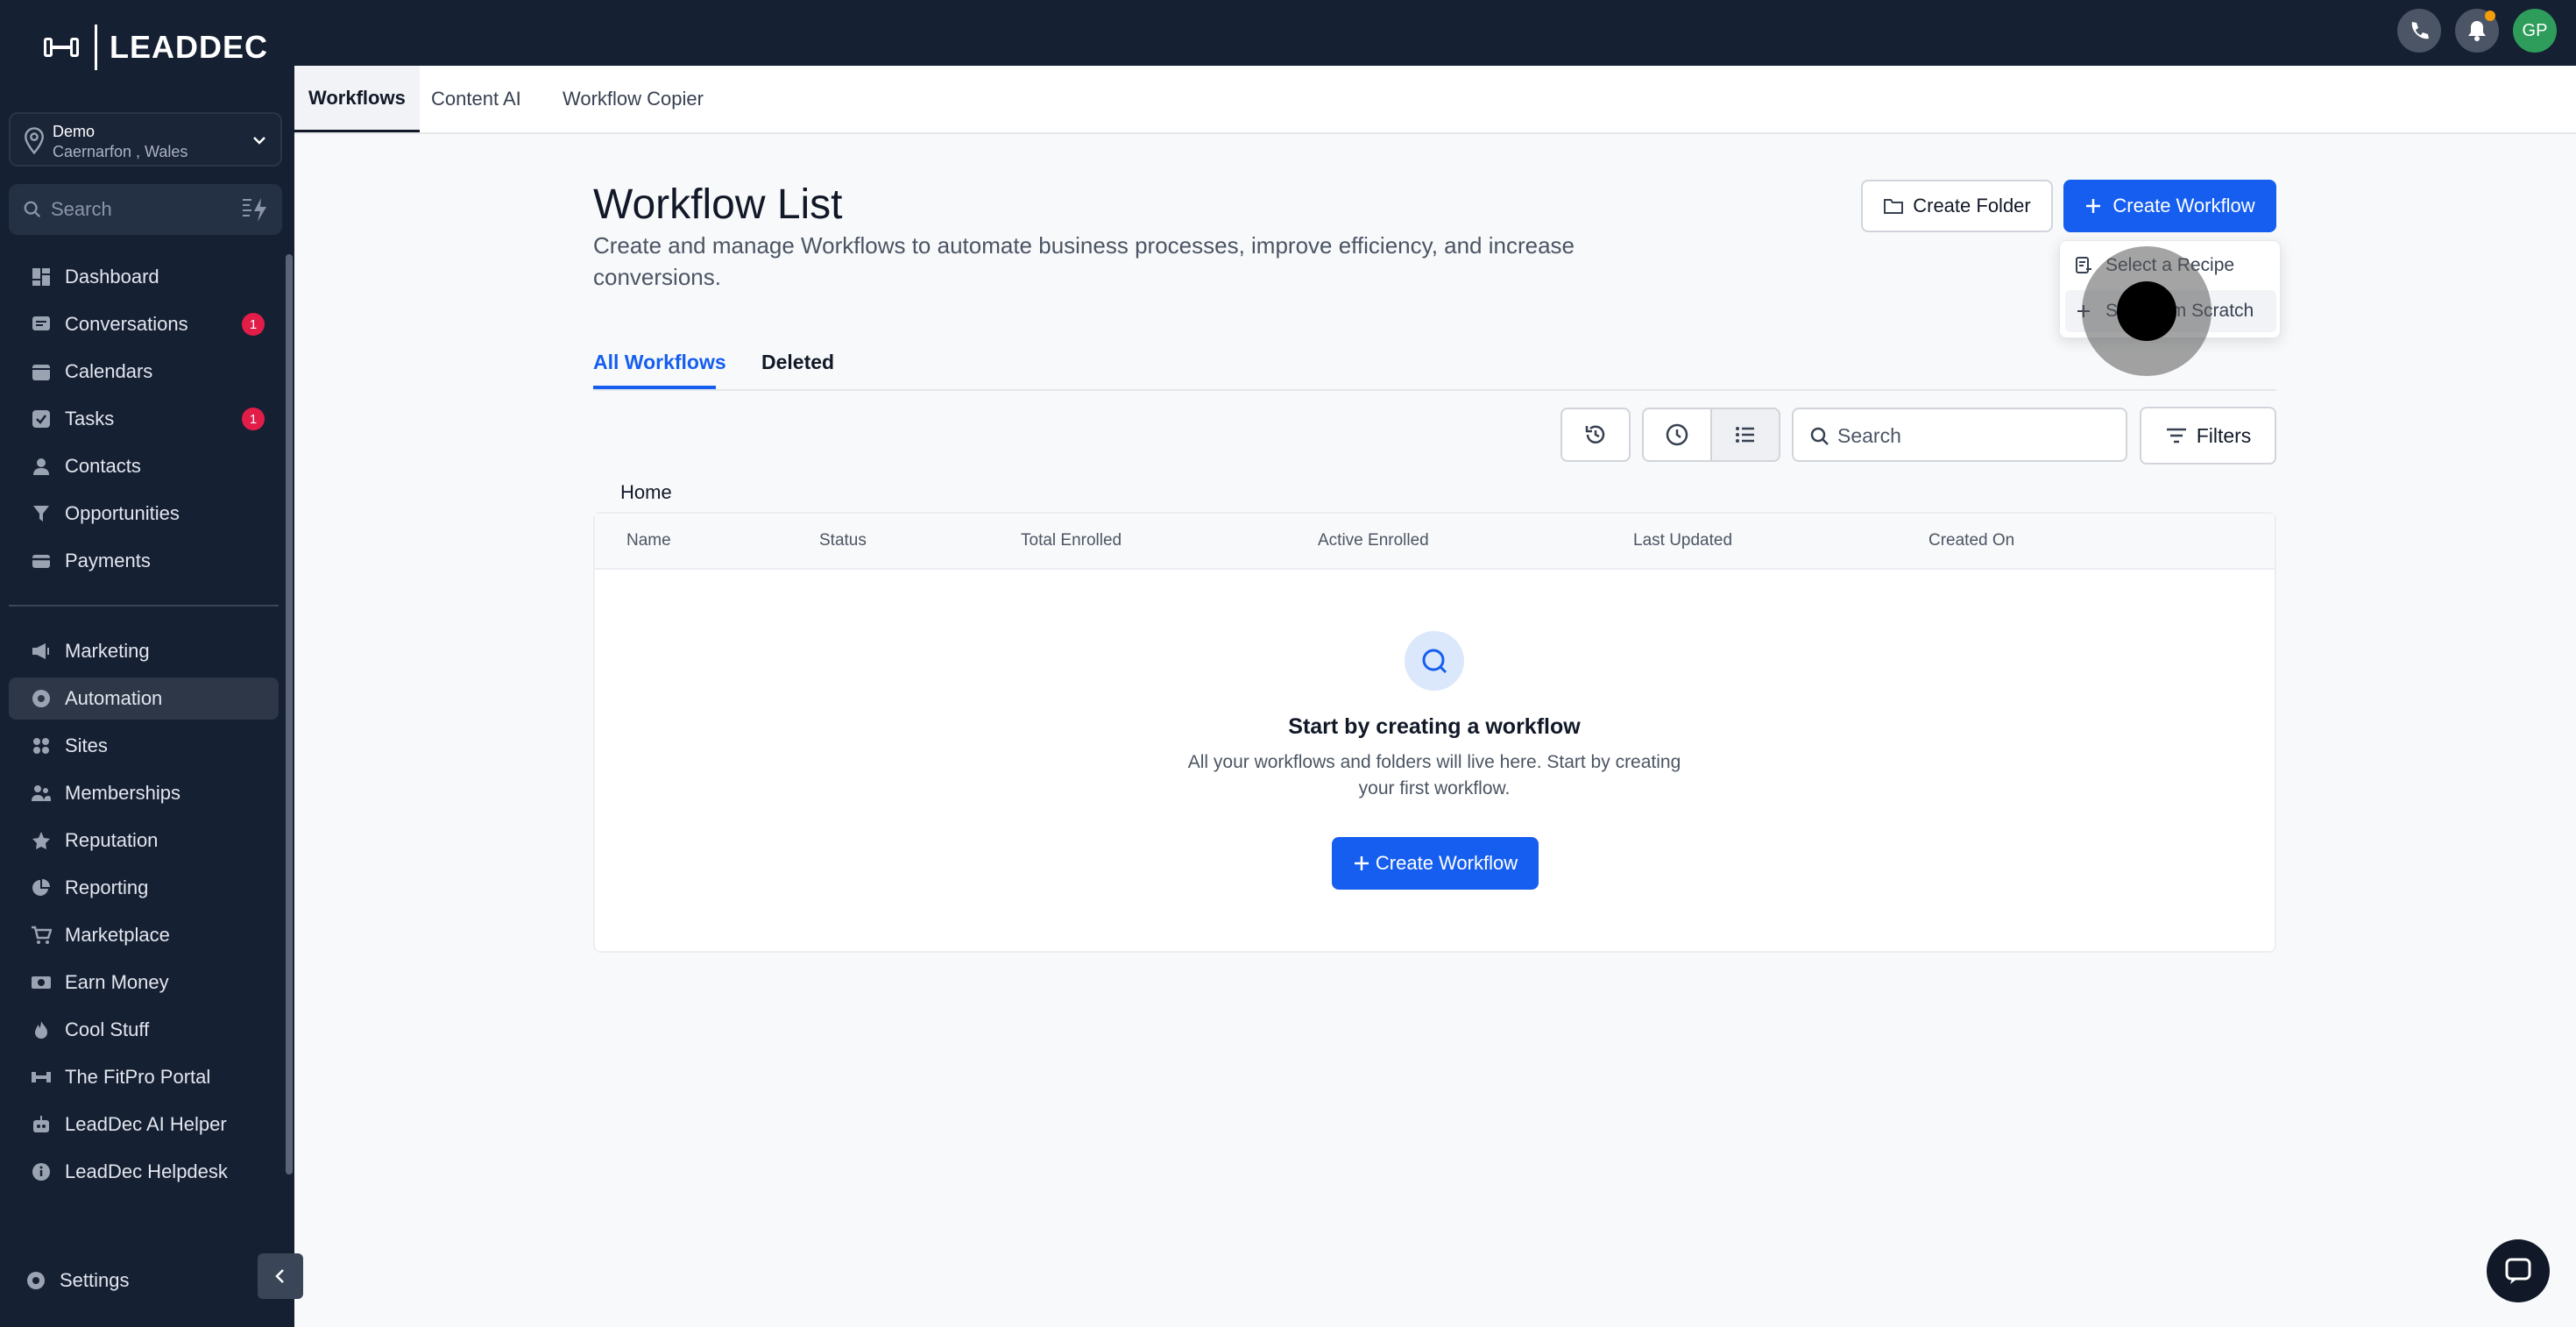 The image size is (2576, 1327). I want to click on sidebar-item-reporting: Reporting, so click(144, 888).